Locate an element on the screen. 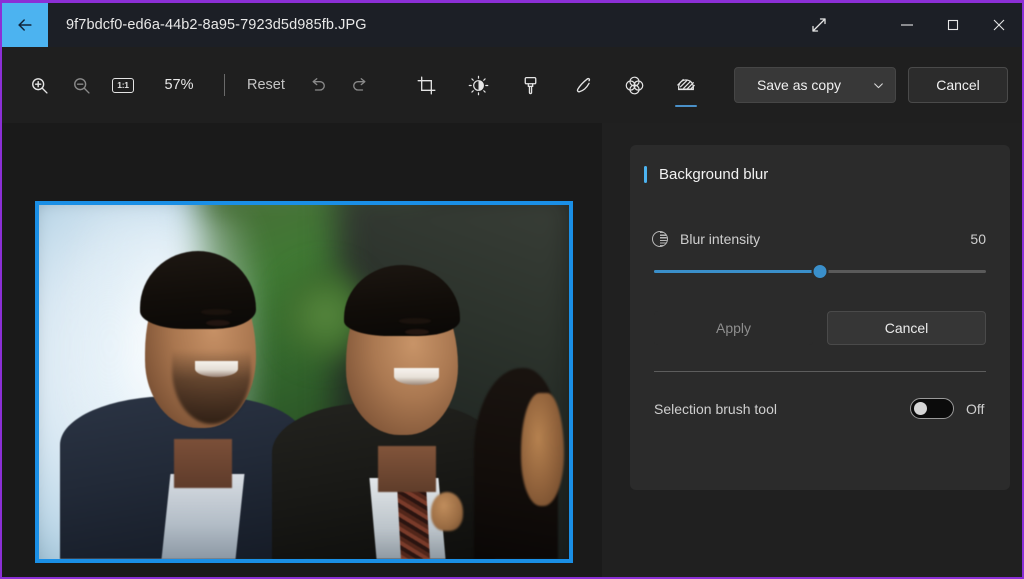  expand-button is located at coordinates (819, 25).